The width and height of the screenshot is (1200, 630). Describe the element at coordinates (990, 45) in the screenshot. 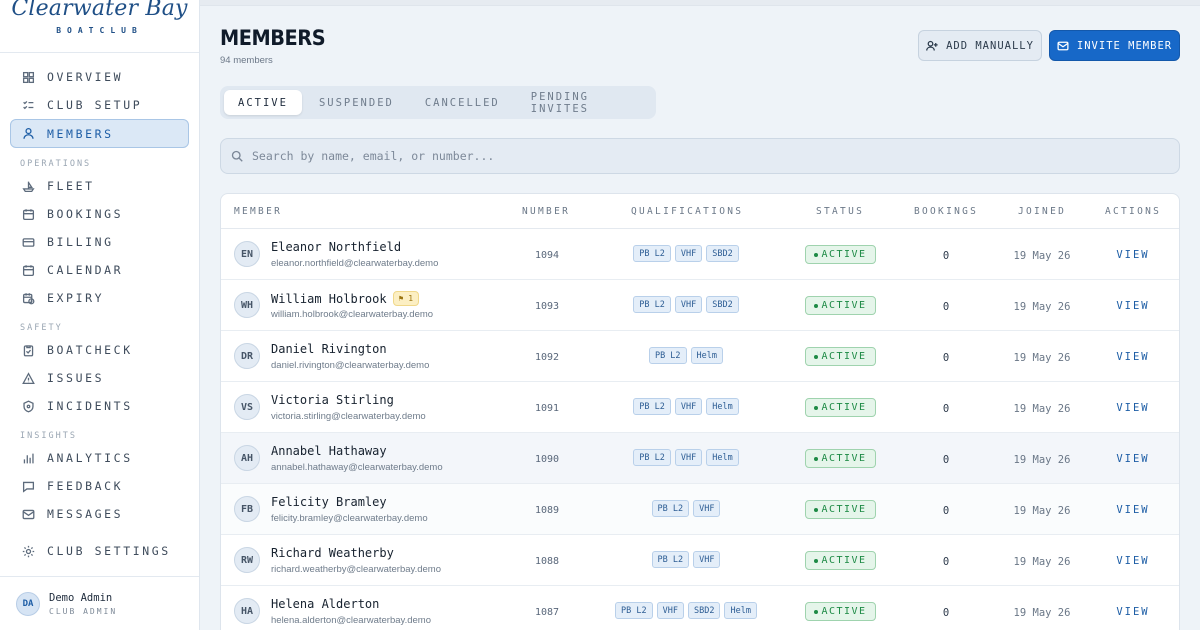

I see `add-manually-label: ADD MANUALLY` at that location.